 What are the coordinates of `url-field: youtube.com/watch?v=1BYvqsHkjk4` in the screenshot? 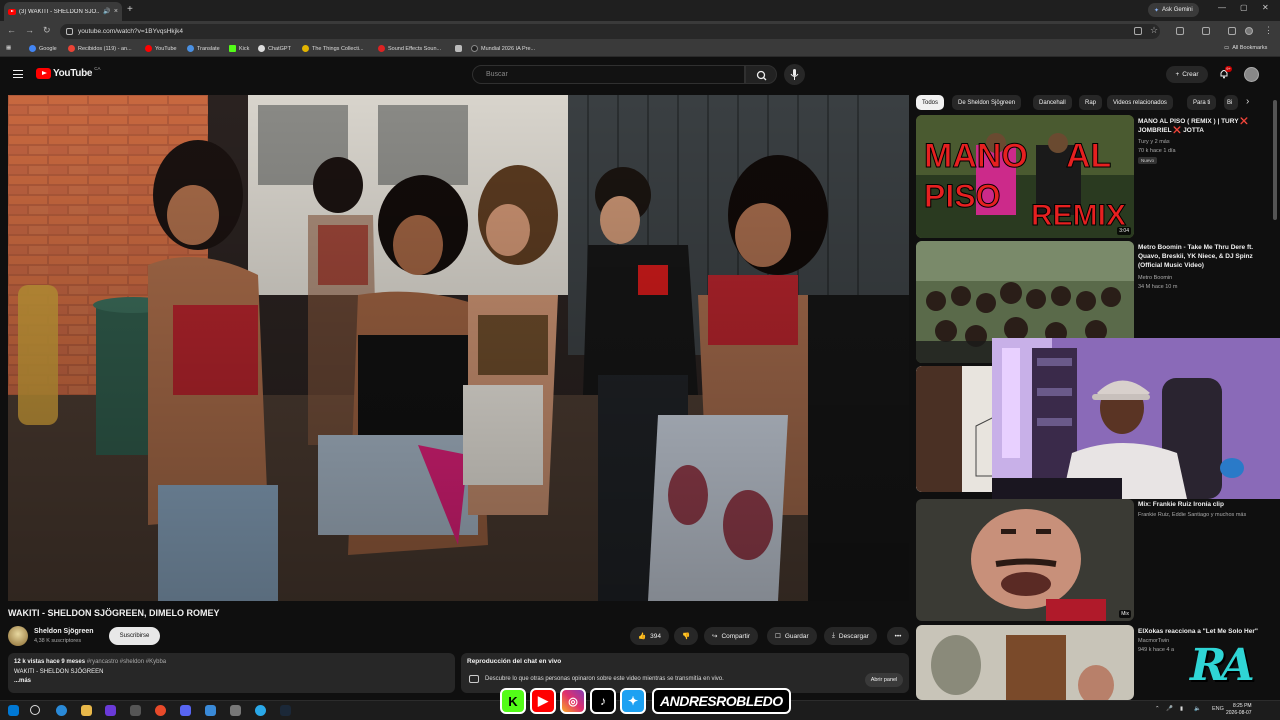 It's located at (610, 31).